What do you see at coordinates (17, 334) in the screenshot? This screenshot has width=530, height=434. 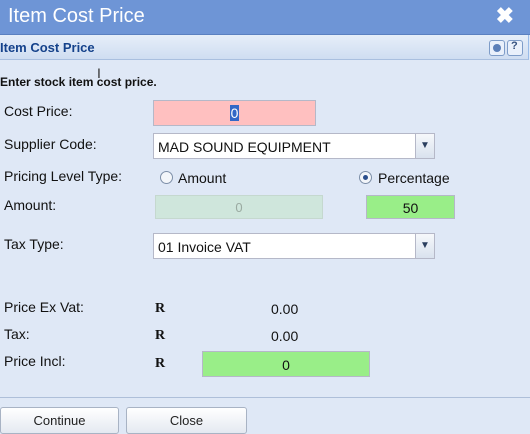 I see `tax-label: Tax:` at bounding box center [17, 334].